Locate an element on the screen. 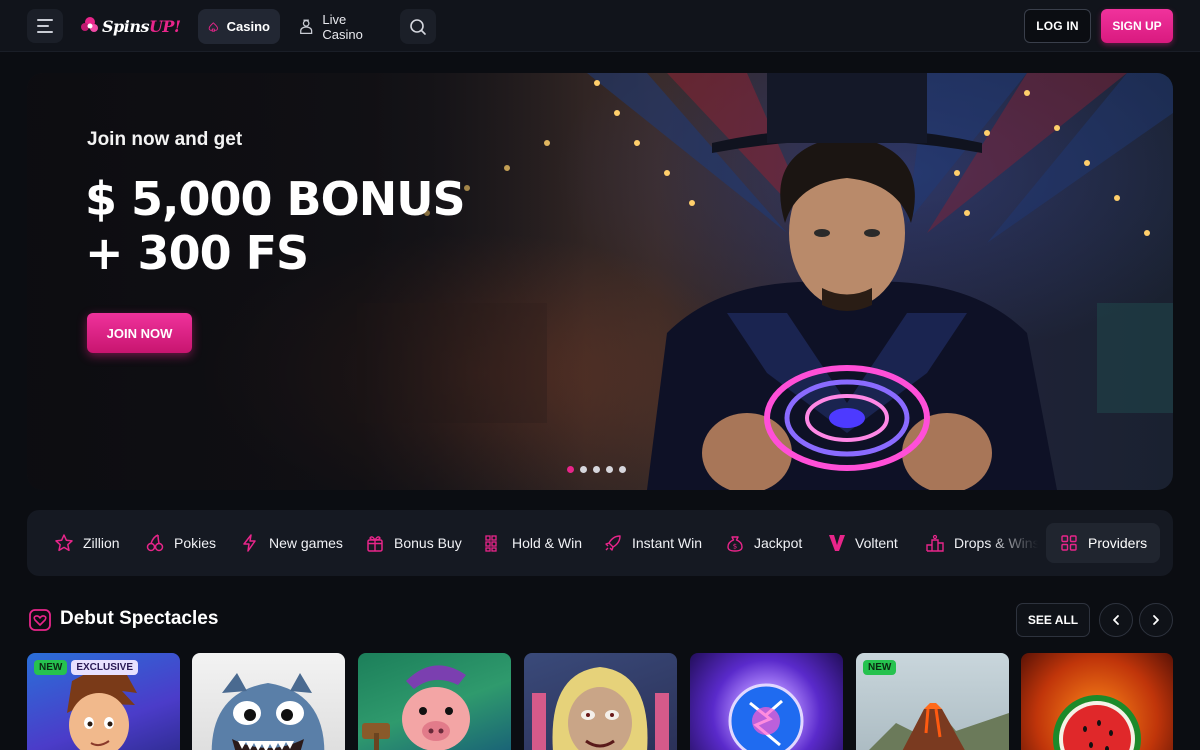 Image resolution: width=1200 pixels, height=750 pixels. category-new-games: New games is located at coordinates (291, 543).